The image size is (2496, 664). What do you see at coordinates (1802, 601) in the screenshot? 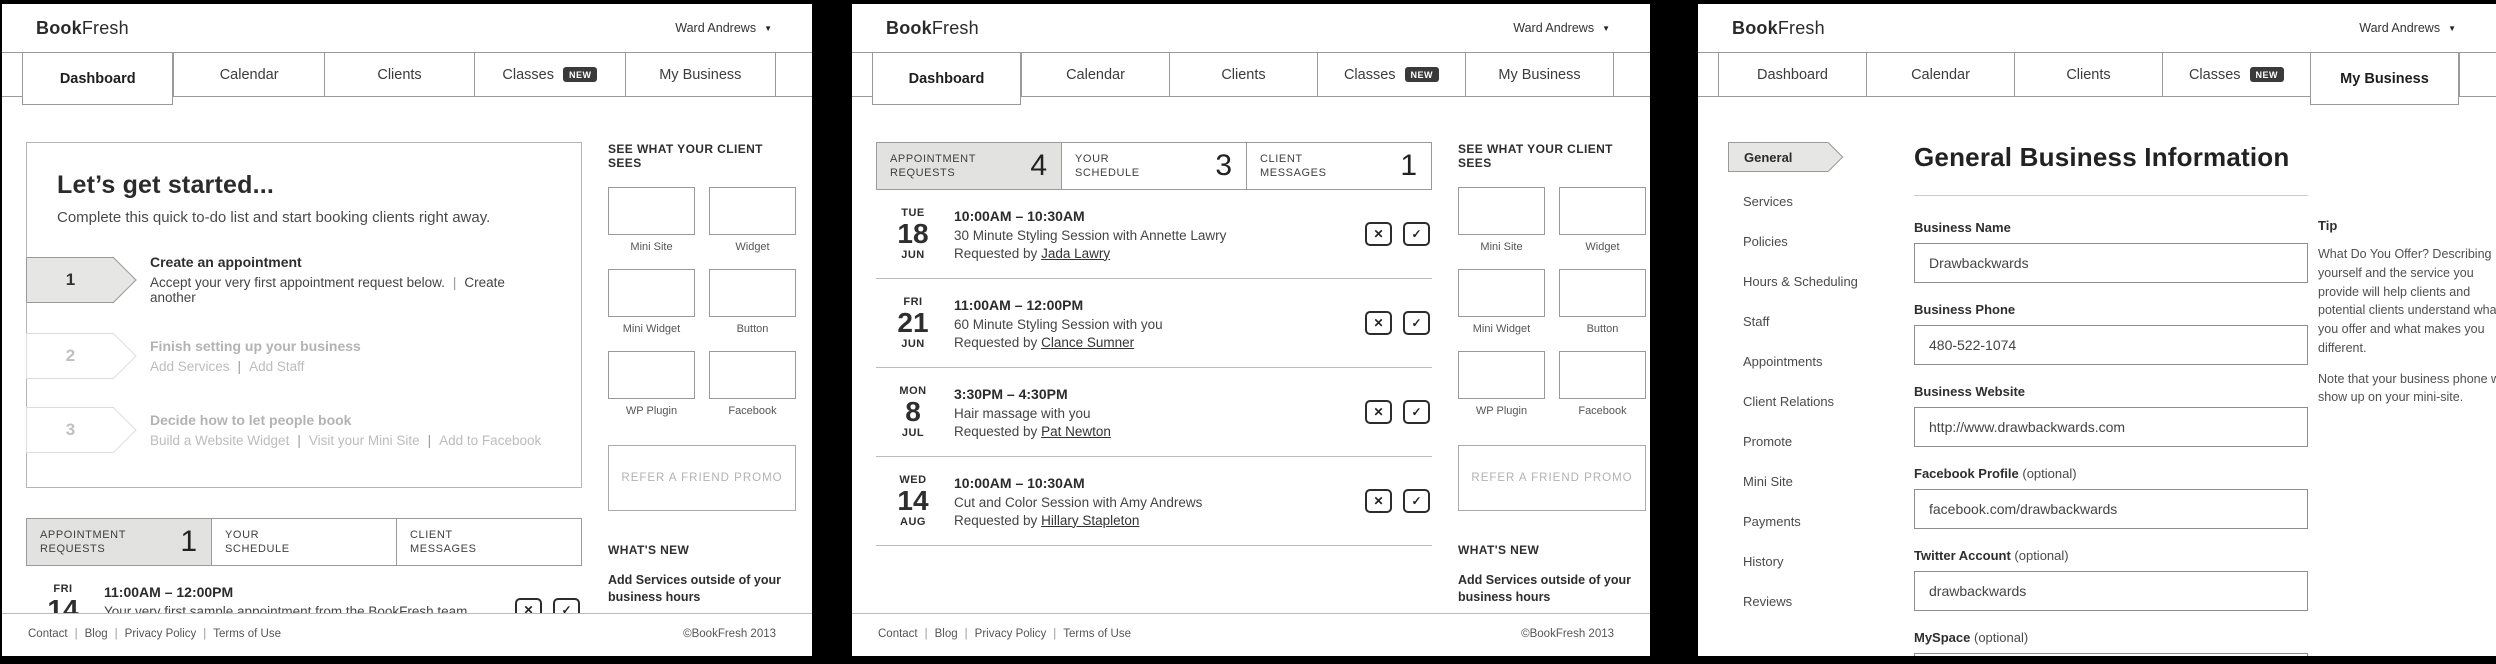
I see `nav-item-reviews: Reviews` at bounding box center [1802, 601].